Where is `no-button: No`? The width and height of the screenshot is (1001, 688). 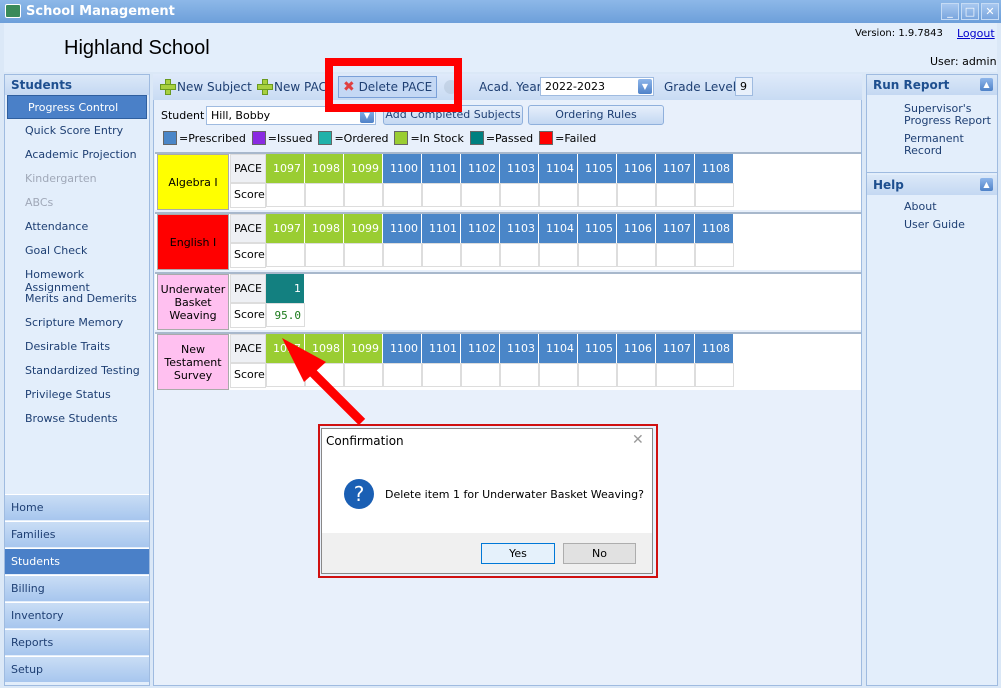
no-button: No is located at coordinates (599, 553).